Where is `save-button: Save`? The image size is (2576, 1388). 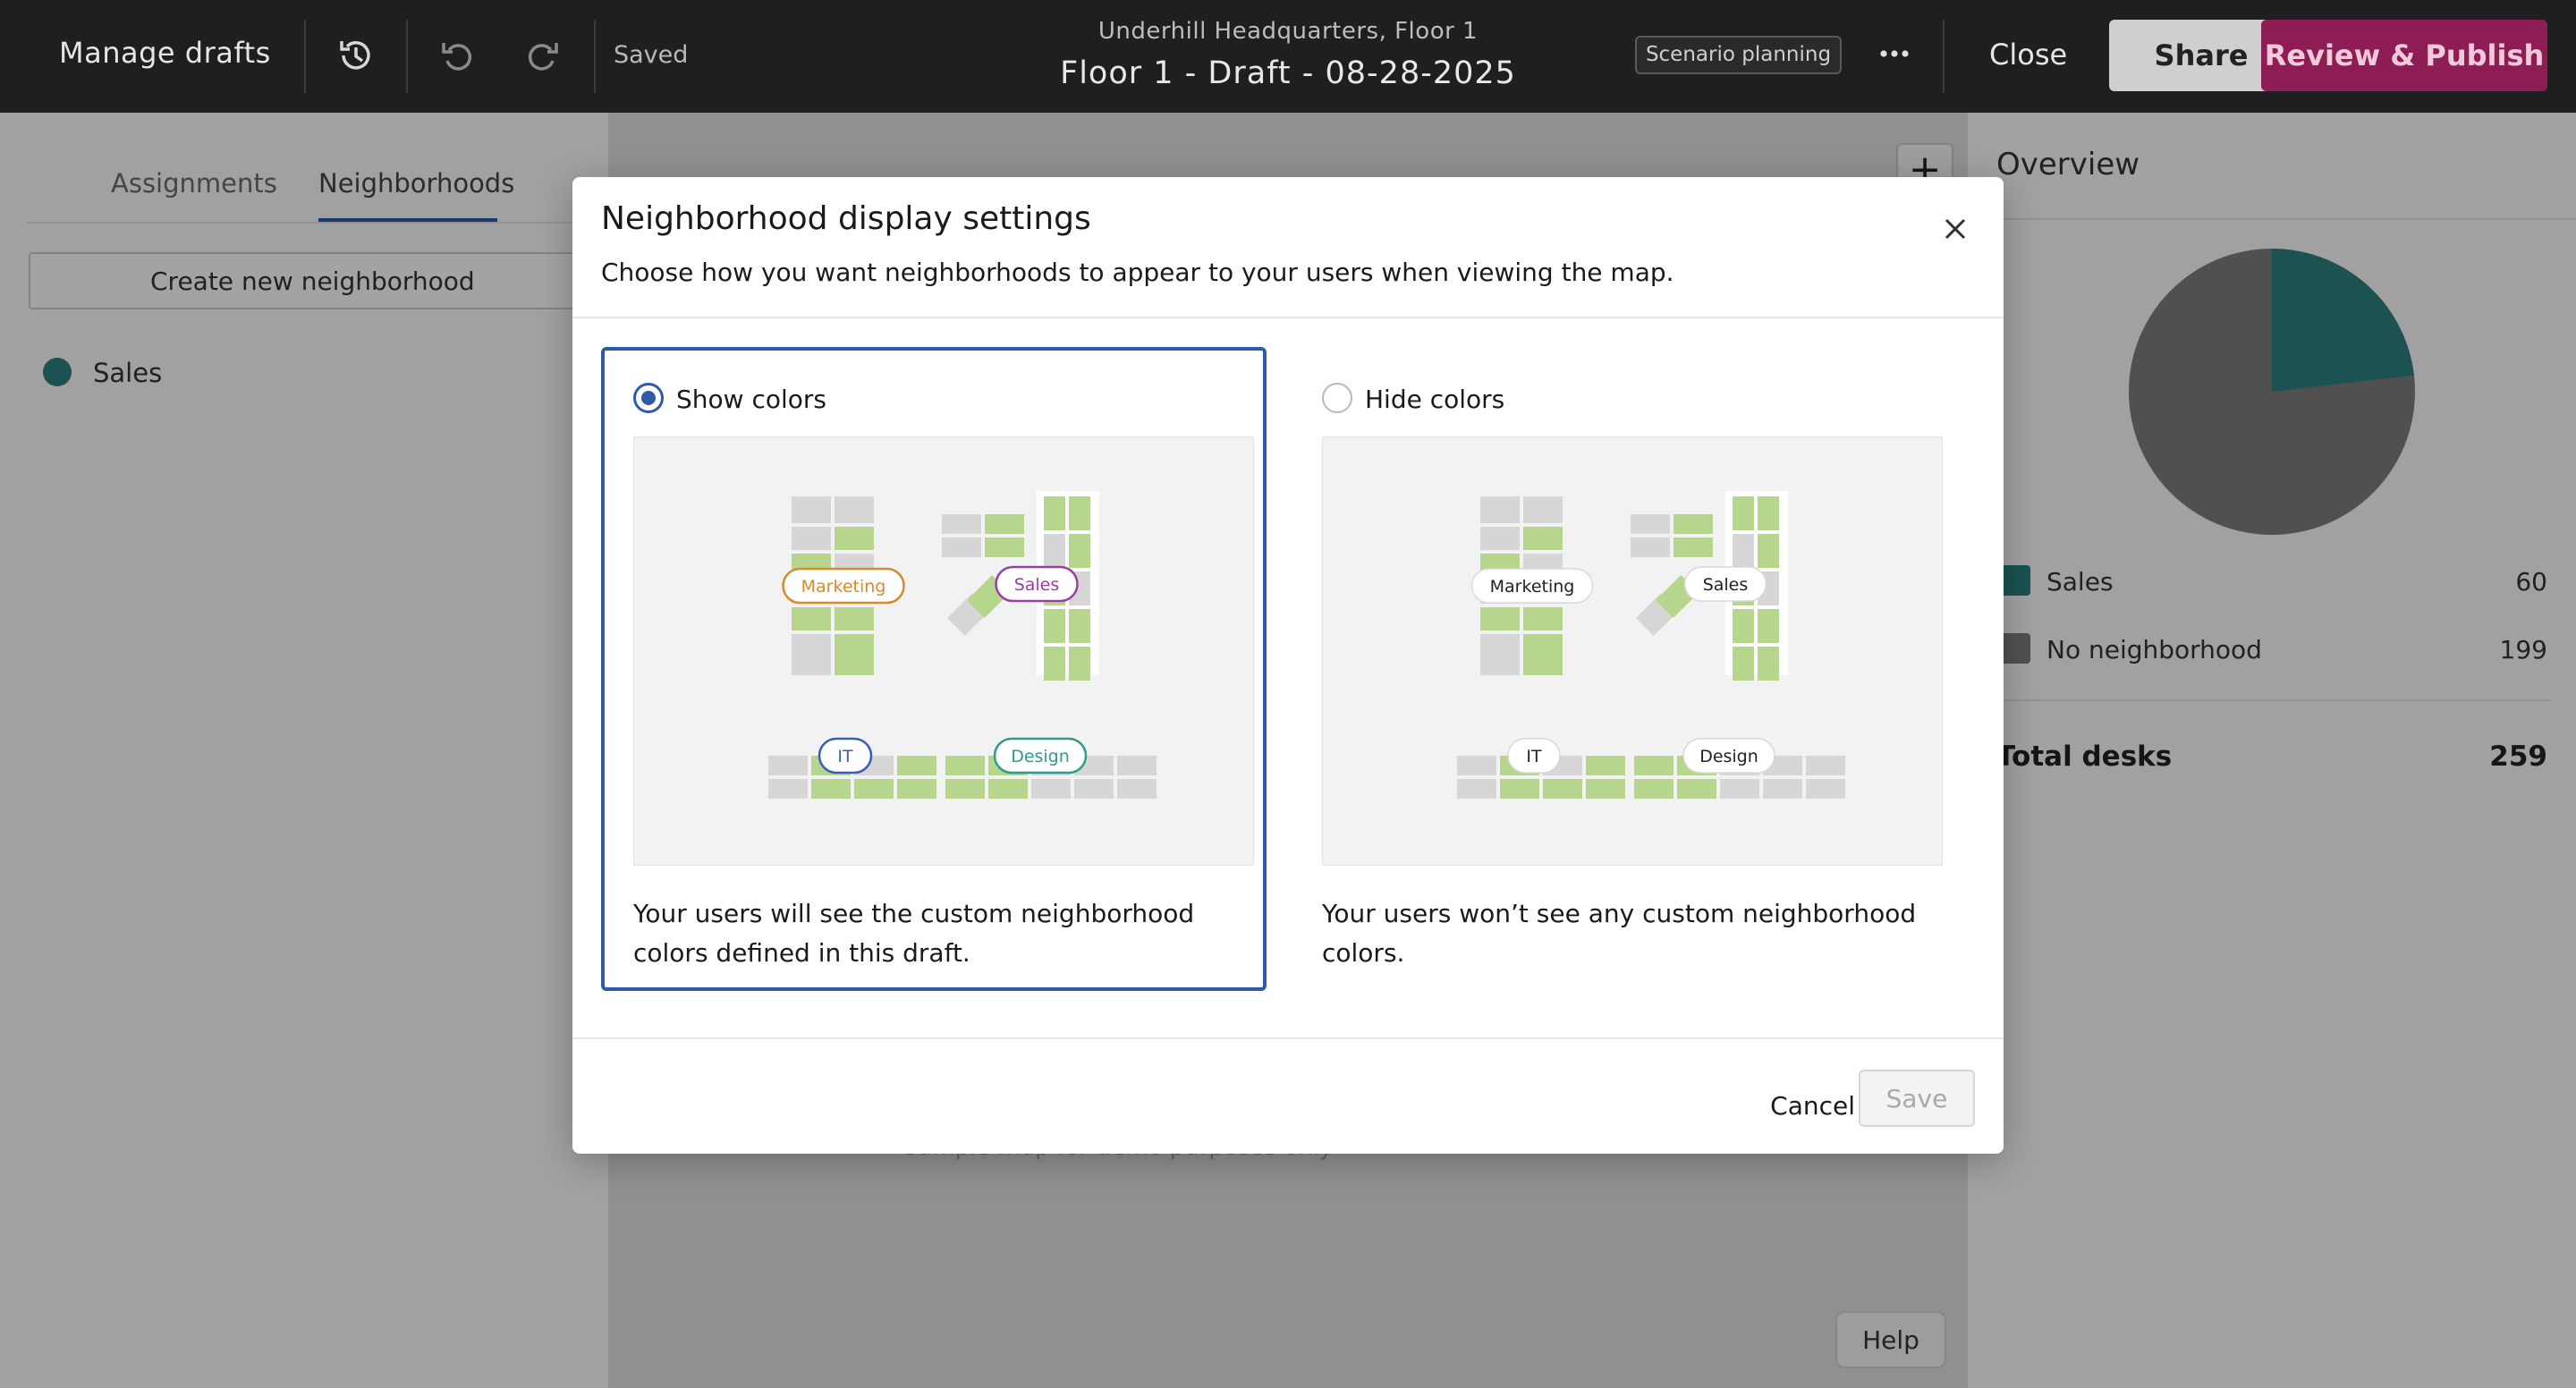 save-button: Save is located at coordinates (1917, 1099).